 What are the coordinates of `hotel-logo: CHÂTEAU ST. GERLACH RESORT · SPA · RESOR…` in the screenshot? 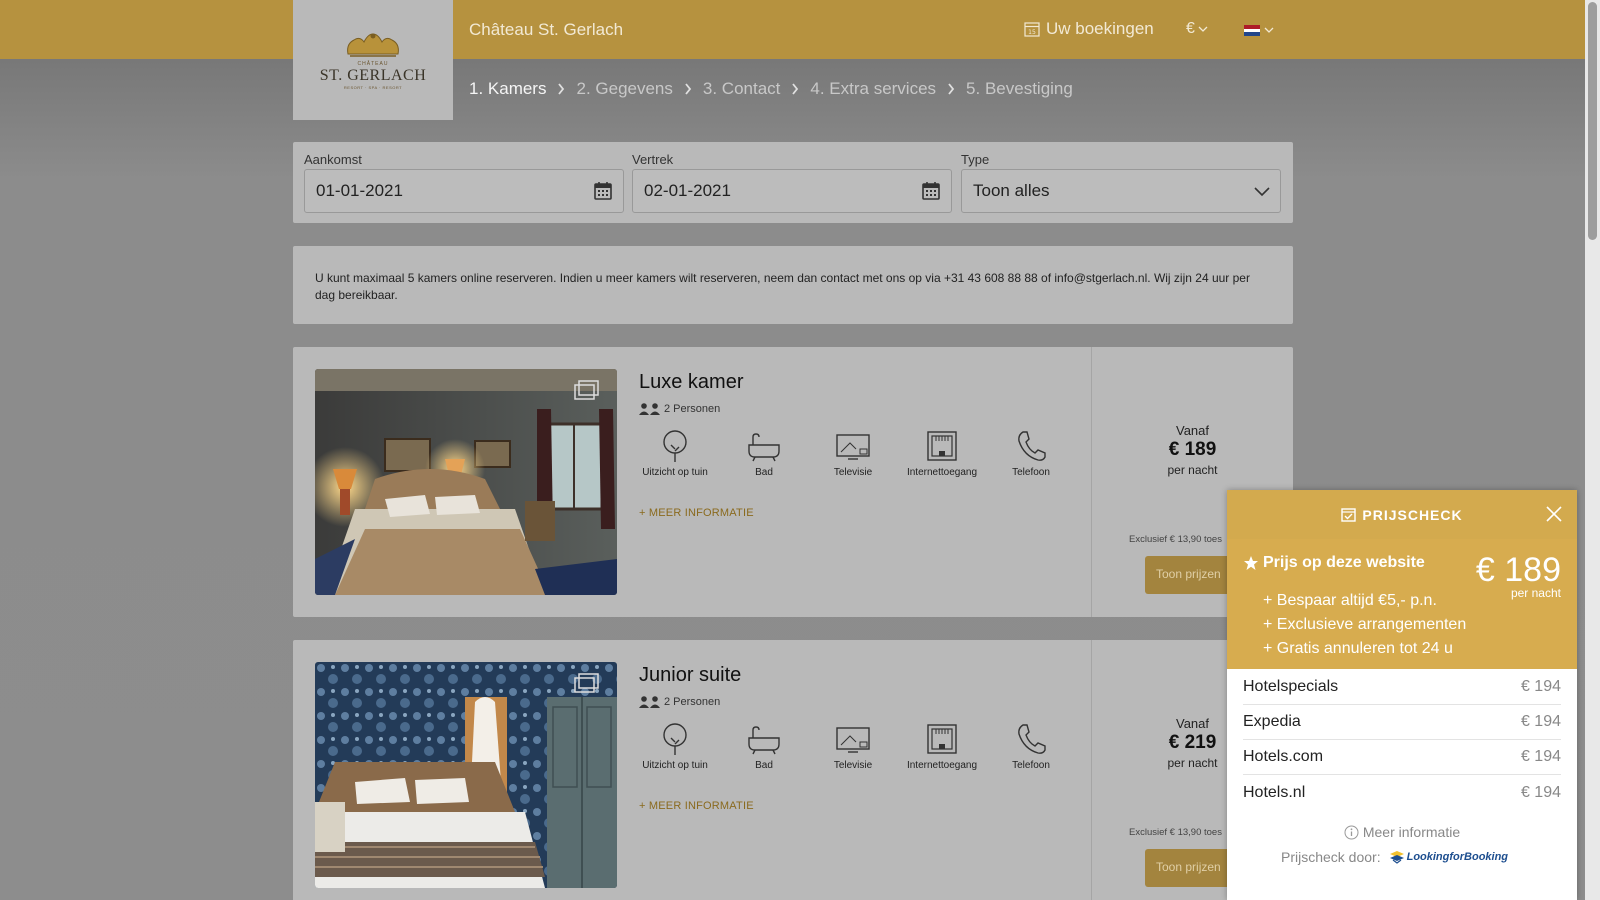 It's located at (373, 60).